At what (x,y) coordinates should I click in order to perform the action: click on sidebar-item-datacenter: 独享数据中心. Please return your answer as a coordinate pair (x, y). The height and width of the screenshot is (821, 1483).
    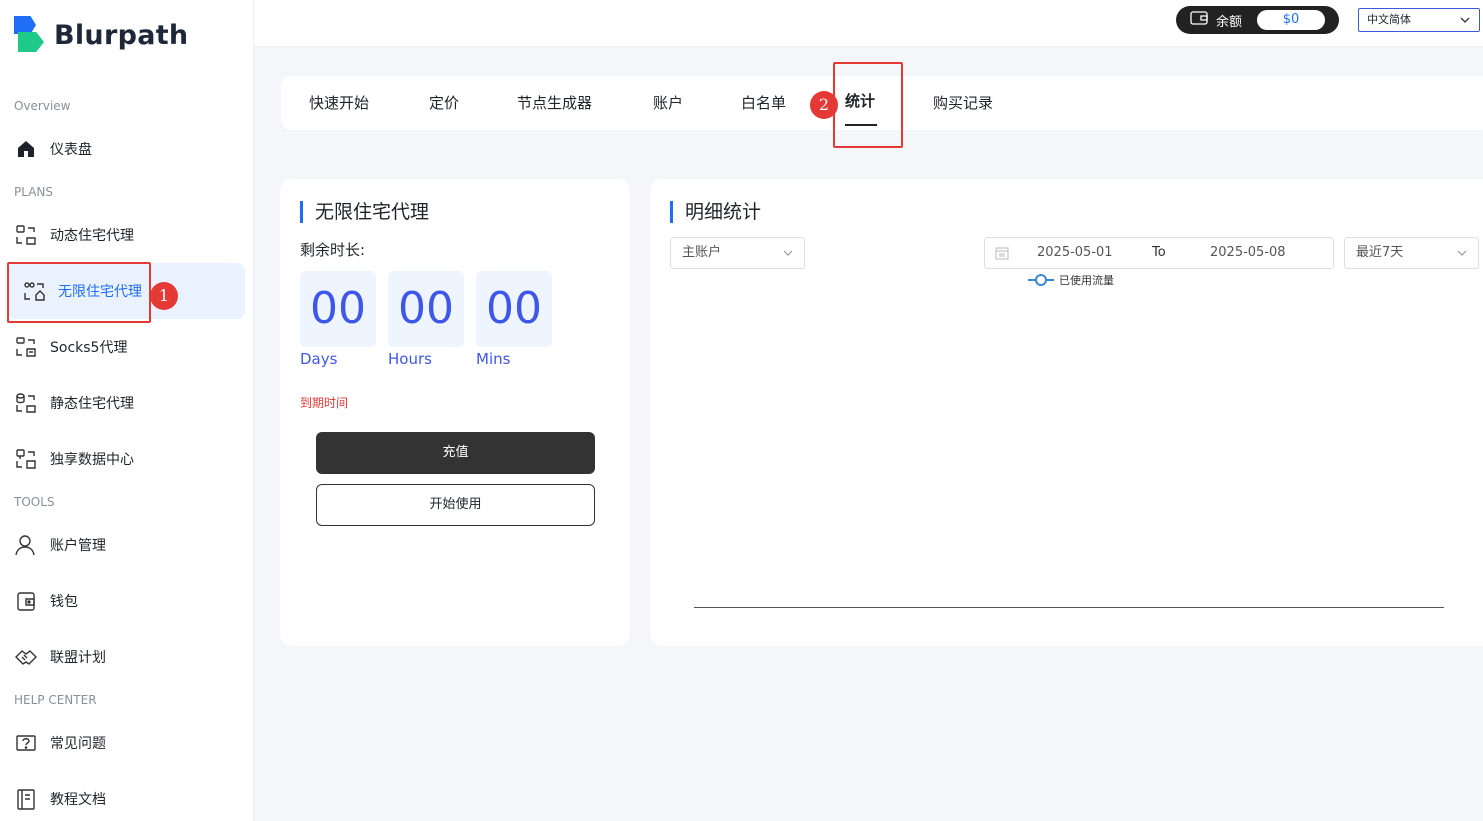
    Looking at the image, I should click on (129, 459).